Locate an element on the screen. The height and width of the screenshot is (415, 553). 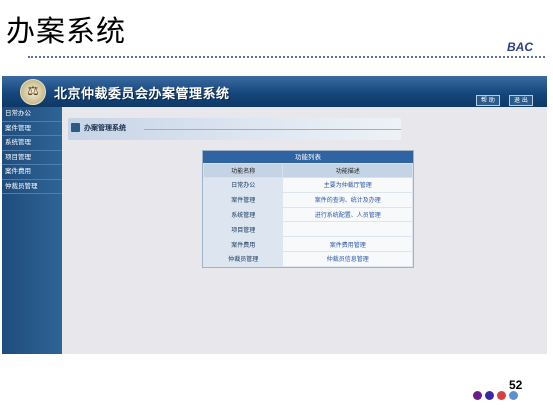
sidebar-nav: 日常办公 案件管理 系统管理 项目管理 案件费用 仲裁员管理 is located at coordinates (32, 230).